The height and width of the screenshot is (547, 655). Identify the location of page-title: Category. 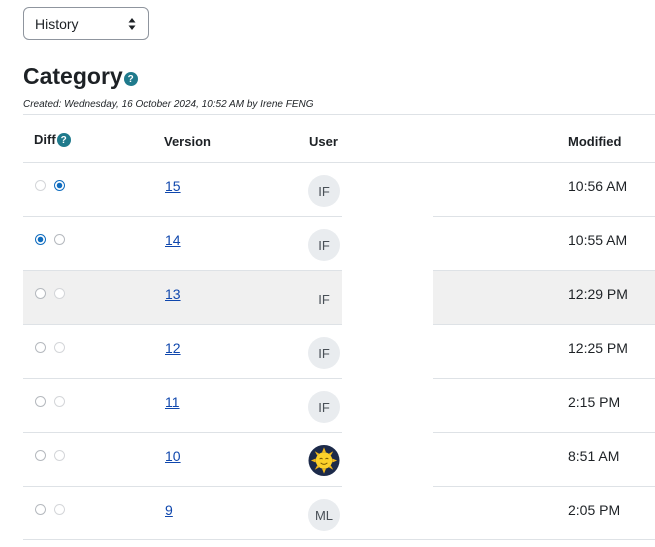
(73, 76).